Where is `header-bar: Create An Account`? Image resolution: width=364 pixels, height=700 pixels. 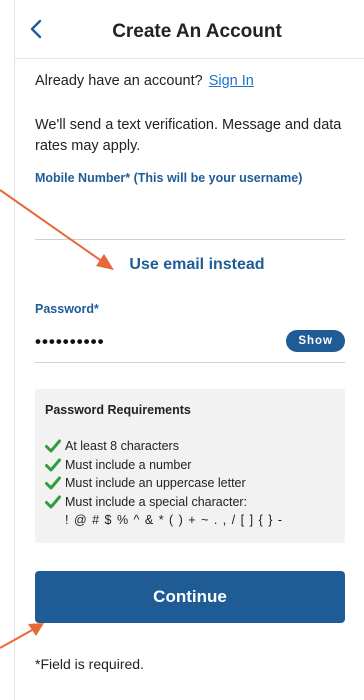 header-bar: Create An Account is located at coordinates (189, 29).